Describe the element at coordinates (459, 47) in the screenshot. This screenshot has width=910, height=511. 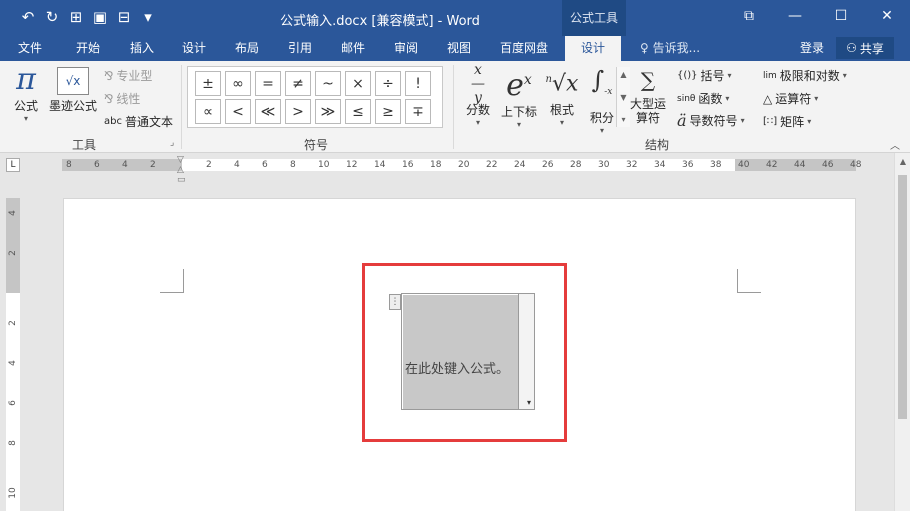
I see `tab-view: 视图` at that location.